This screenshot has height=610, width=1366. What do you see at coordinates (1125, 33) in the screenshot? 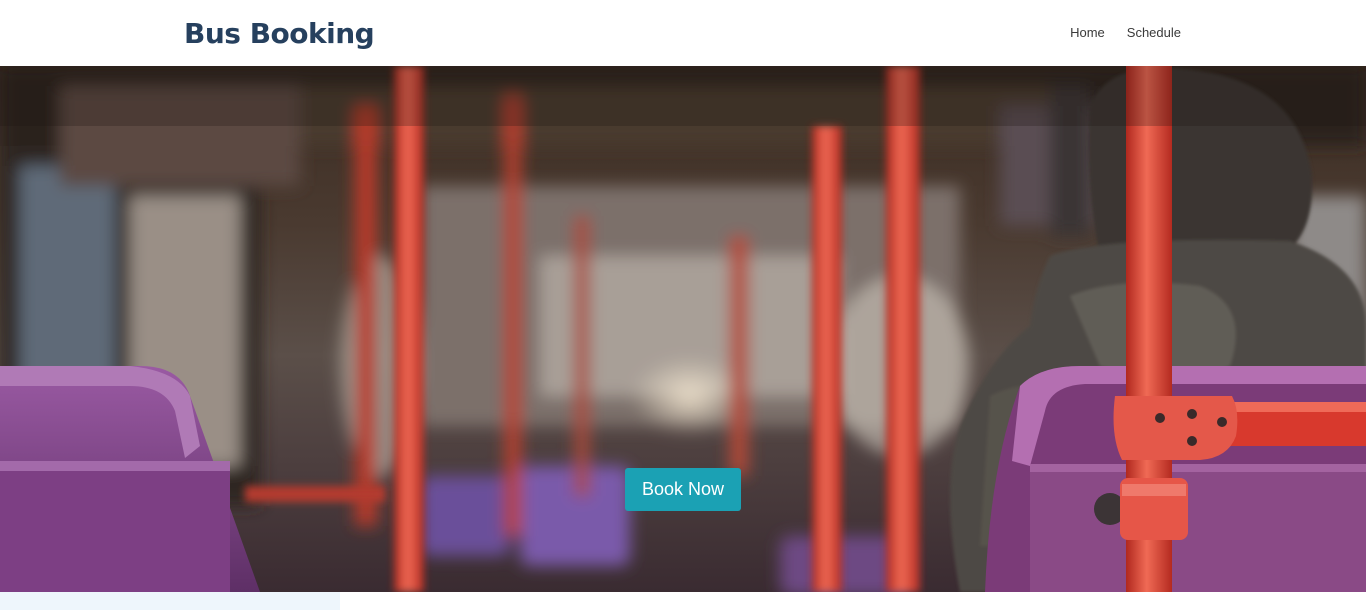
I see `nav-links: Home Schedule` at bounding box center [1125, 33].